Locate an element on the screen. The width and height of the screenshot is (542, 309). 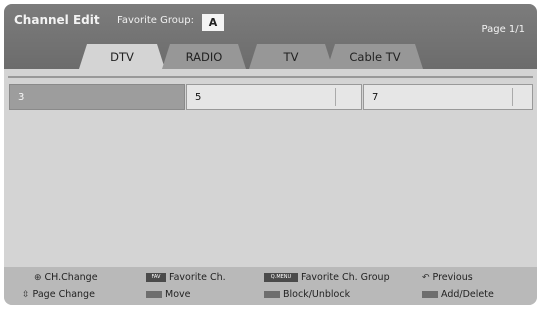
help-favorite-ch-label: Favorite Ch. is located at coordinates (197, 277).